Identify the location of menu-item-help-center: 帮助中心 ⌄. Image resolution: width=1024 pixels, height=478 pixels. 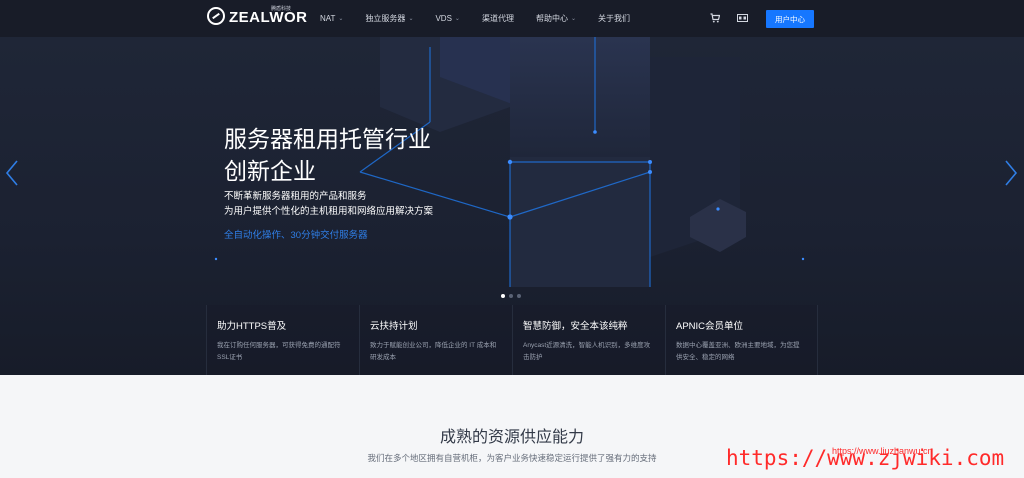
(556, 18).